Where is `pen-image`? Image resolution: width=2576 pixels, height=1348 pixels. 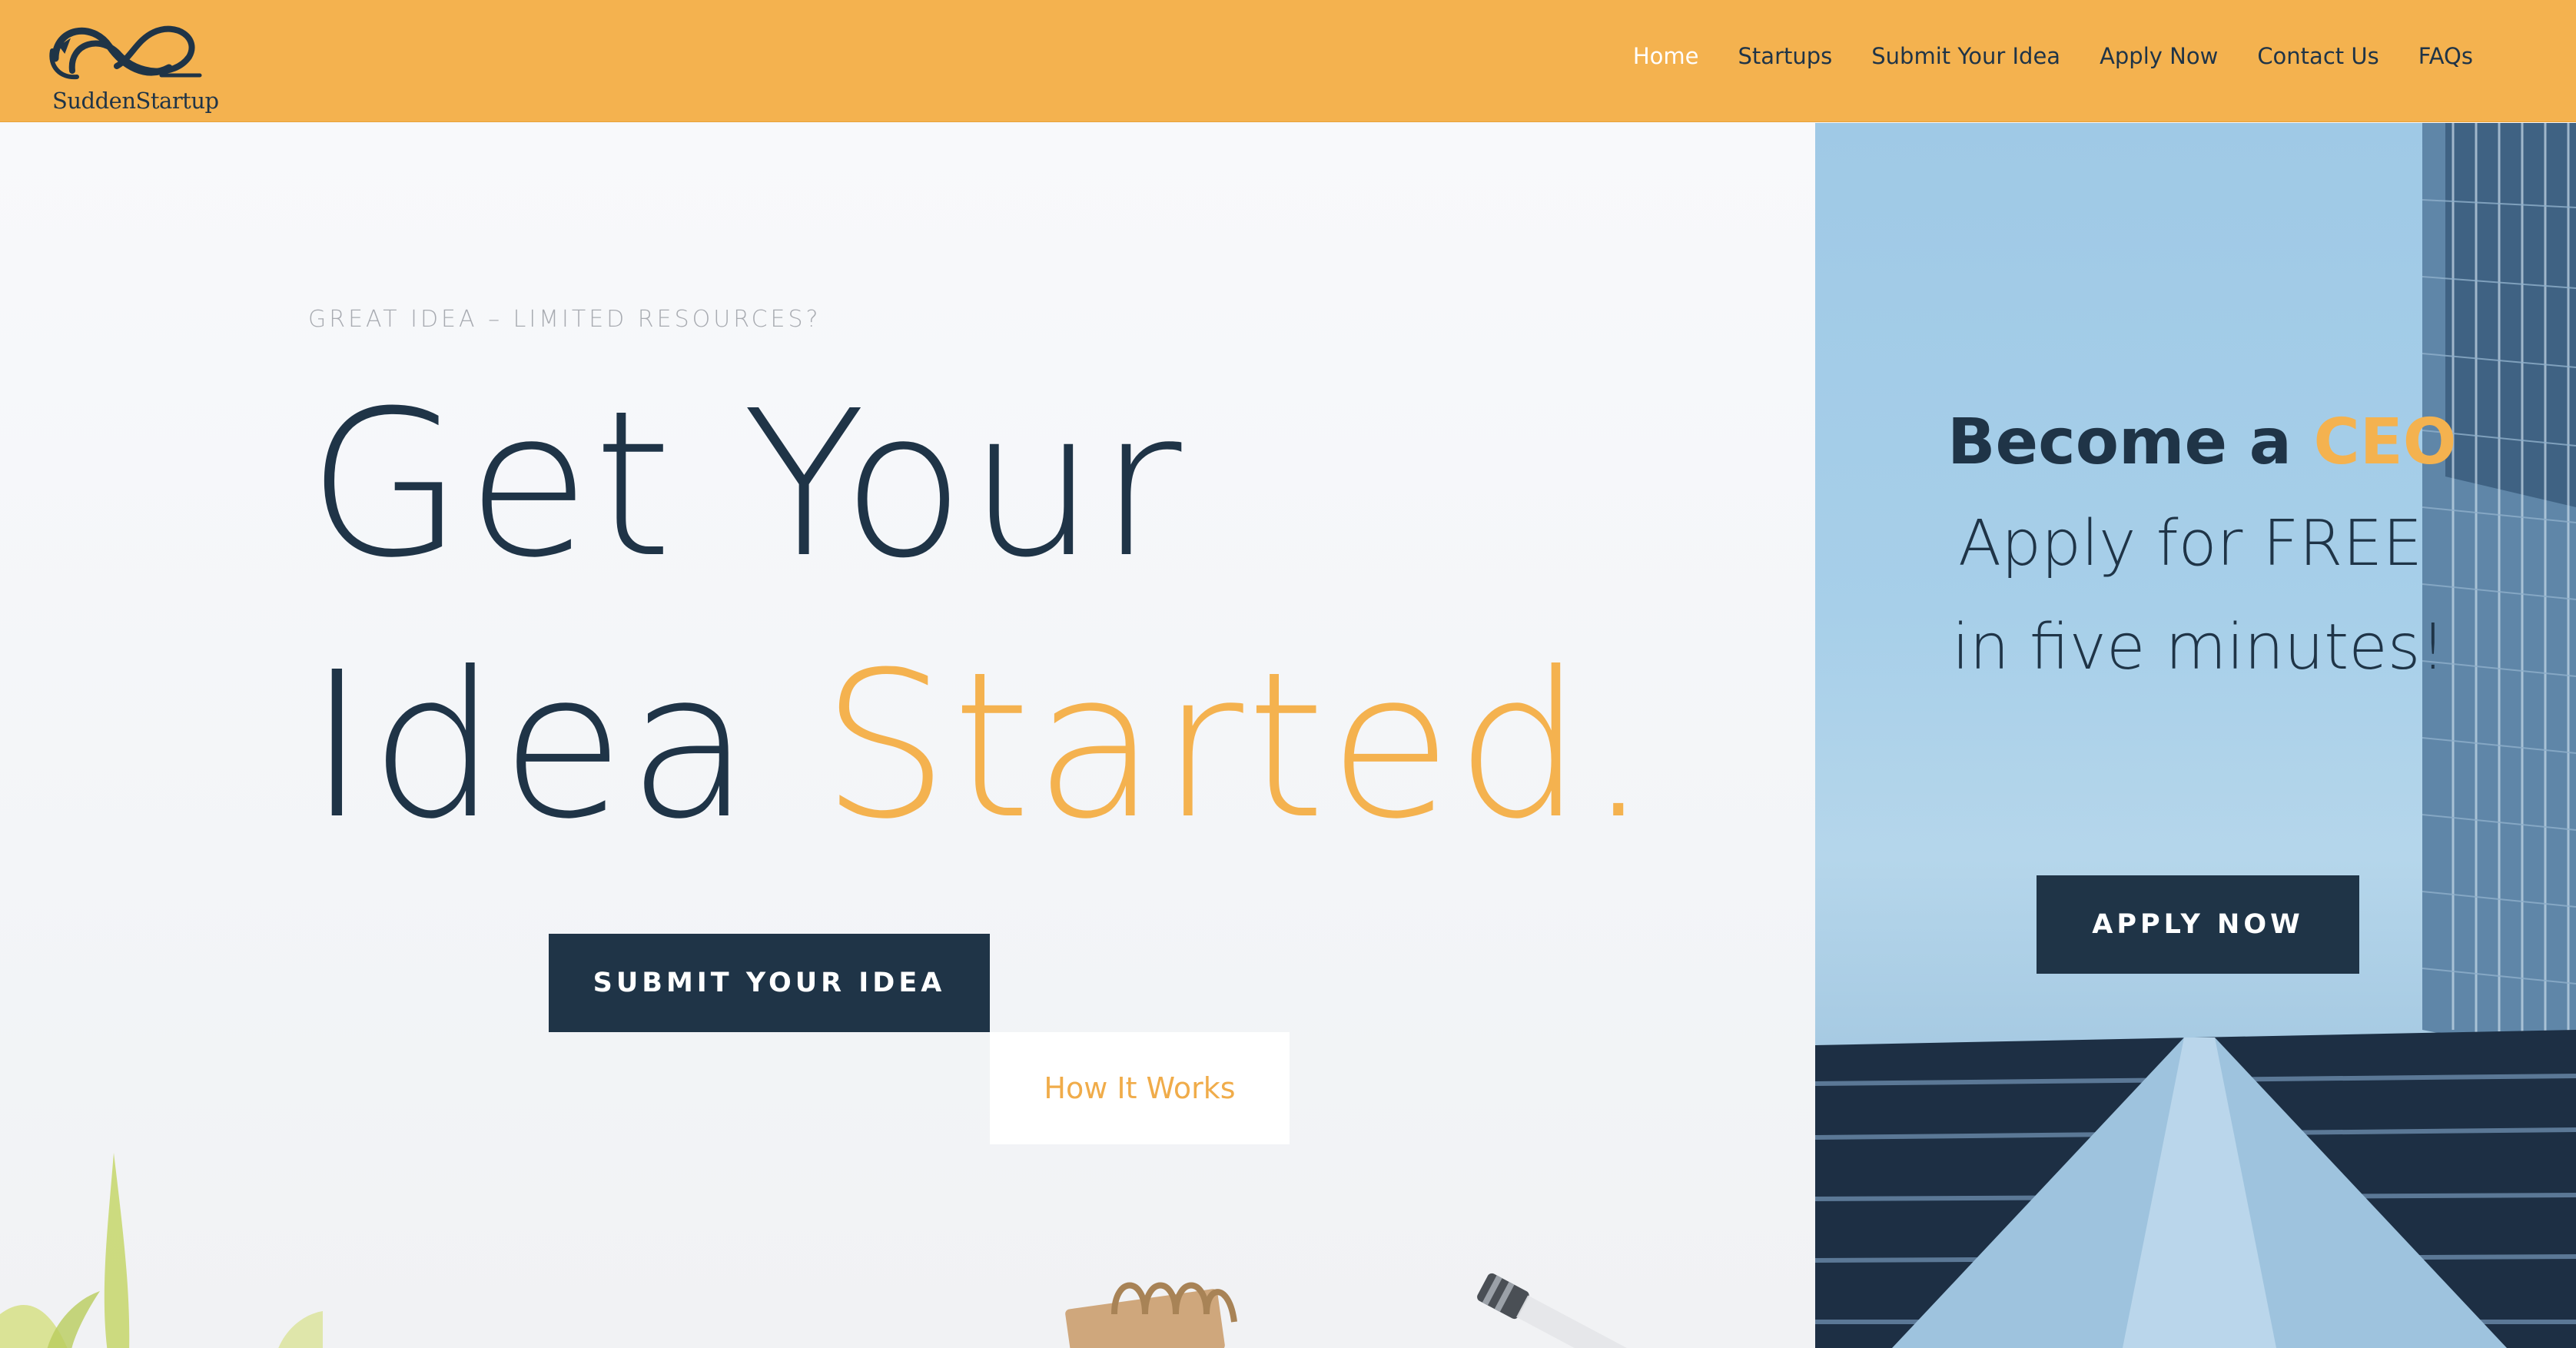
pen-image is located at coordinates (1553, 1310).